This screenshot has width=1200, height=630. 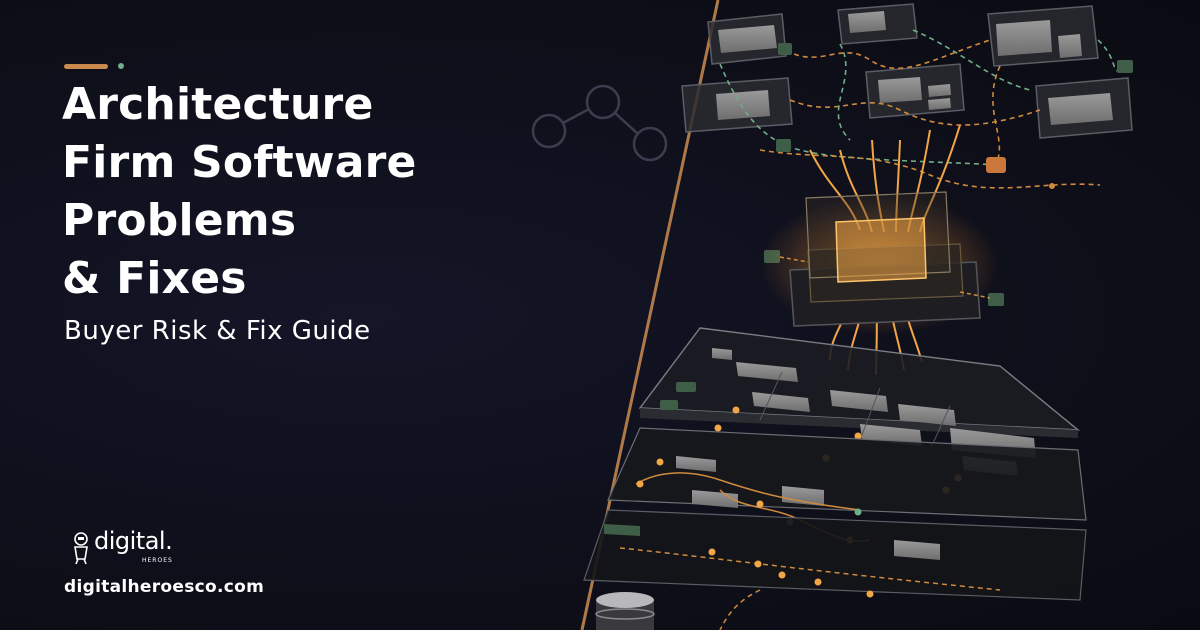 I want to click on title-line-2: Firm Software, so click(x=239, y=162).